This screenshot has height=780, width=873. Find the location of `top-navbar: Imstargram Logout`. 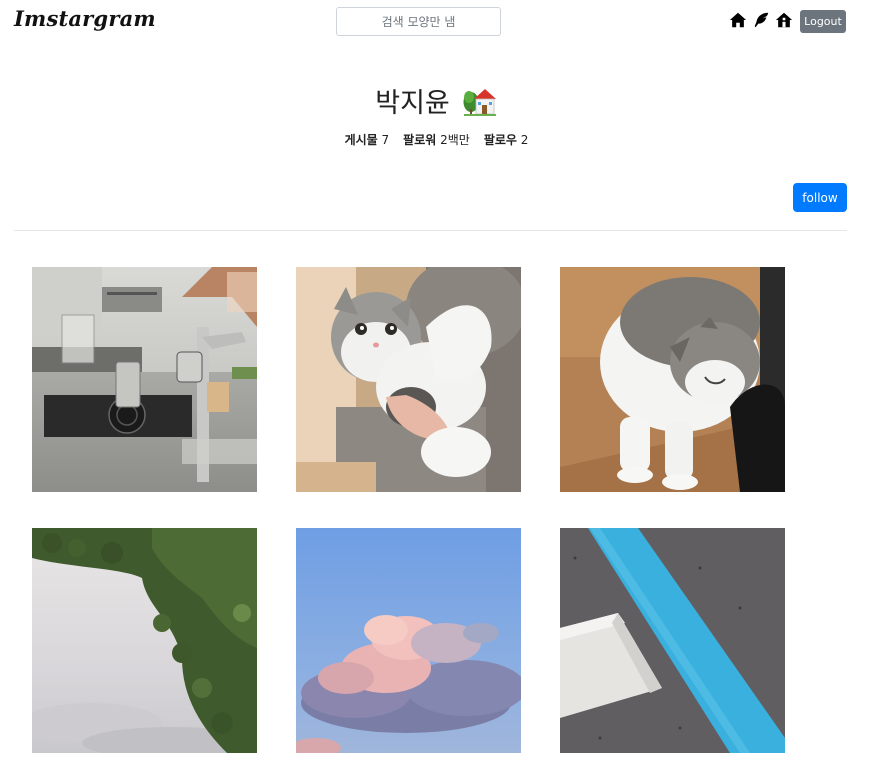

top-navbar: Imstargram Logout is located at coordinates (436, 22).